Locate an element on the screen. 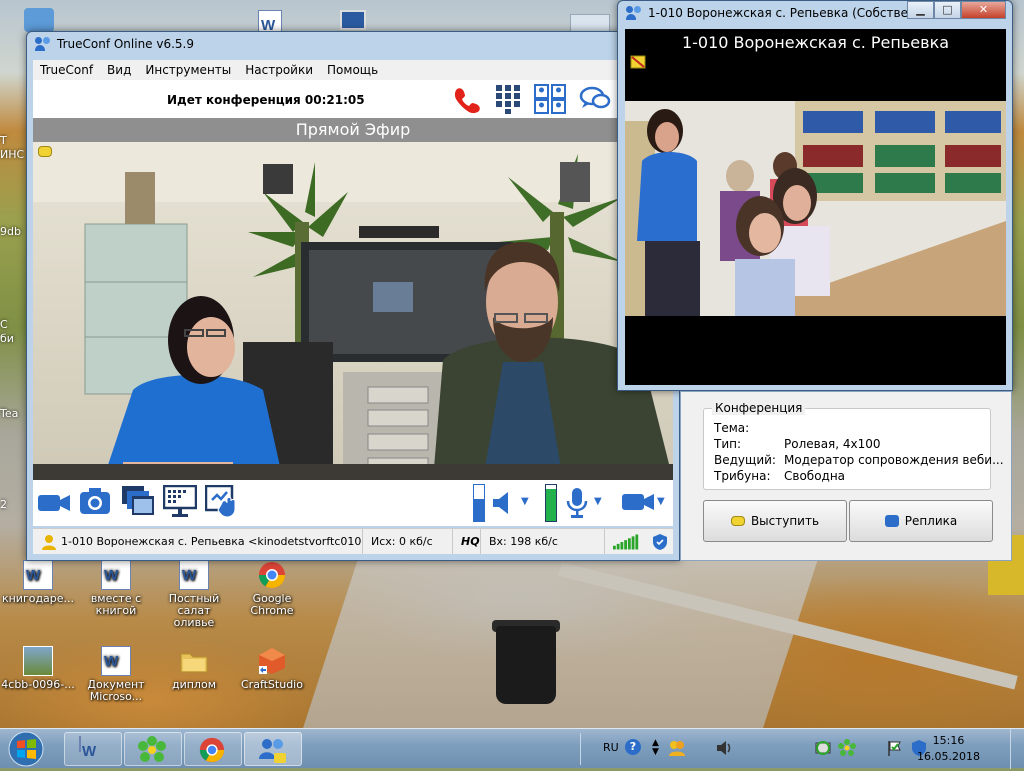  trueconf-icon is located at coordinates (272, 751).